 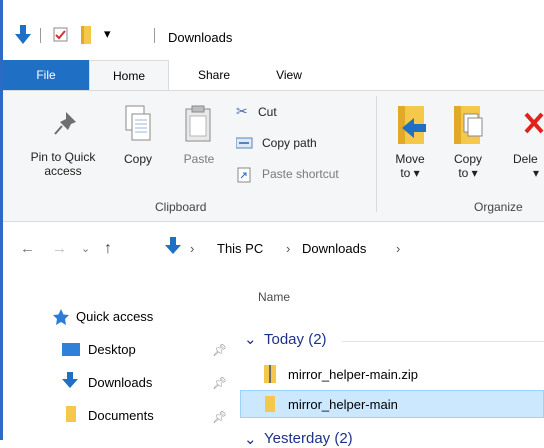 What do you see at coordinates (61, 35) in the screenshot?
I see `properties-check-icon` at bounding box center [61, 35].